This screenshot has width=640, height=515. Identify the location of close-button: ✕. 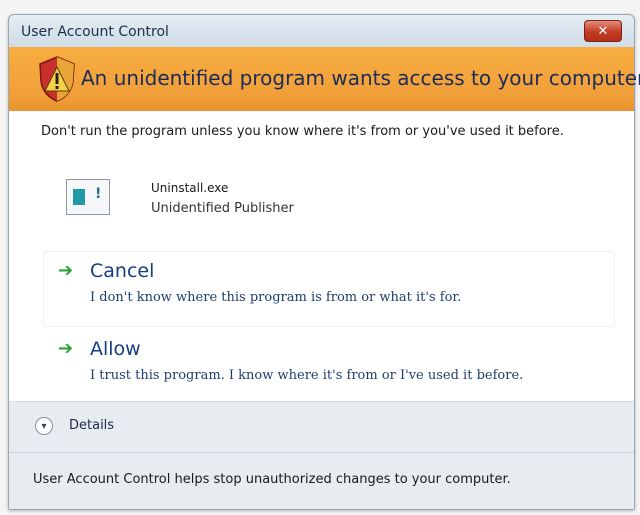
(603, 31).